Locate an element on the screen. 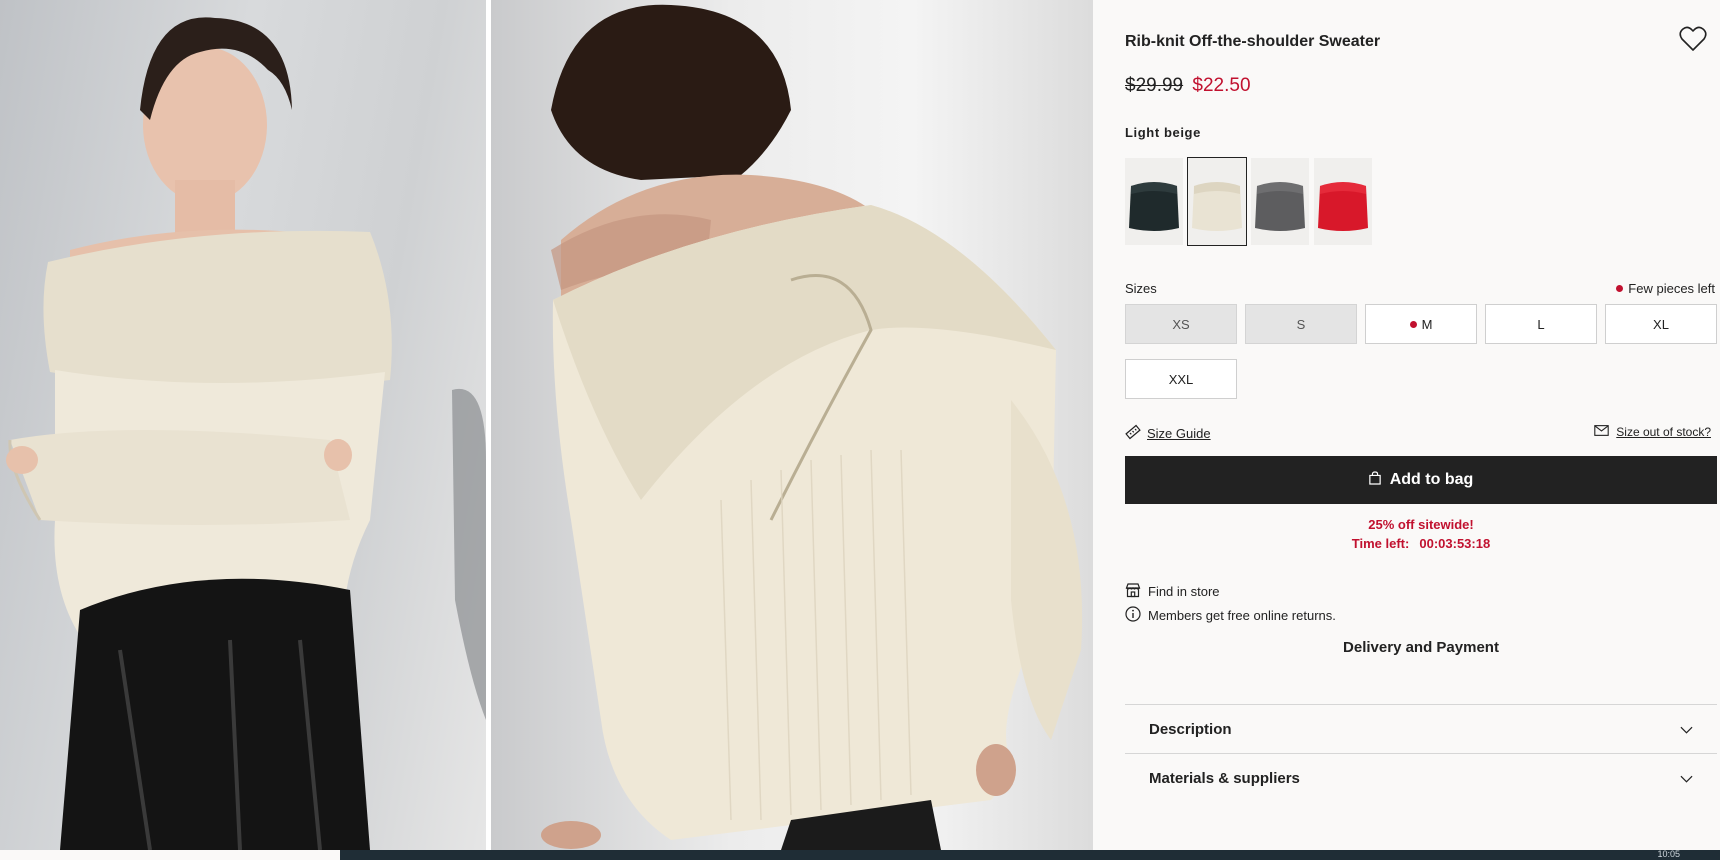  stock-note-text: Few pieces left is located at coordinates (1671, 288).